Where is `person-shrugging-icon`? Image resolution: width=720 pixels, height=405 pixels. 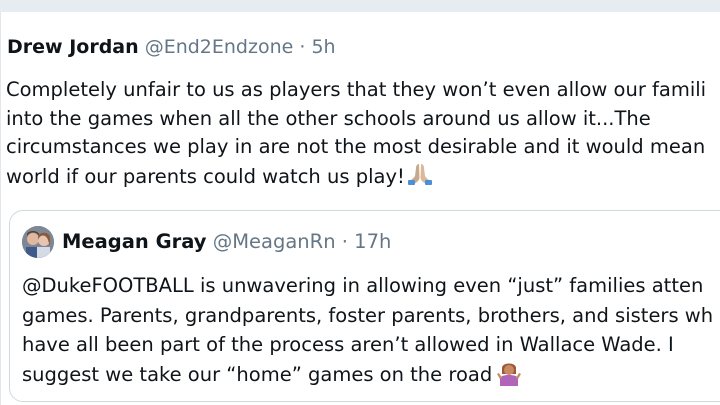
person-shrugging-icon is located at coordinates (509, 374).